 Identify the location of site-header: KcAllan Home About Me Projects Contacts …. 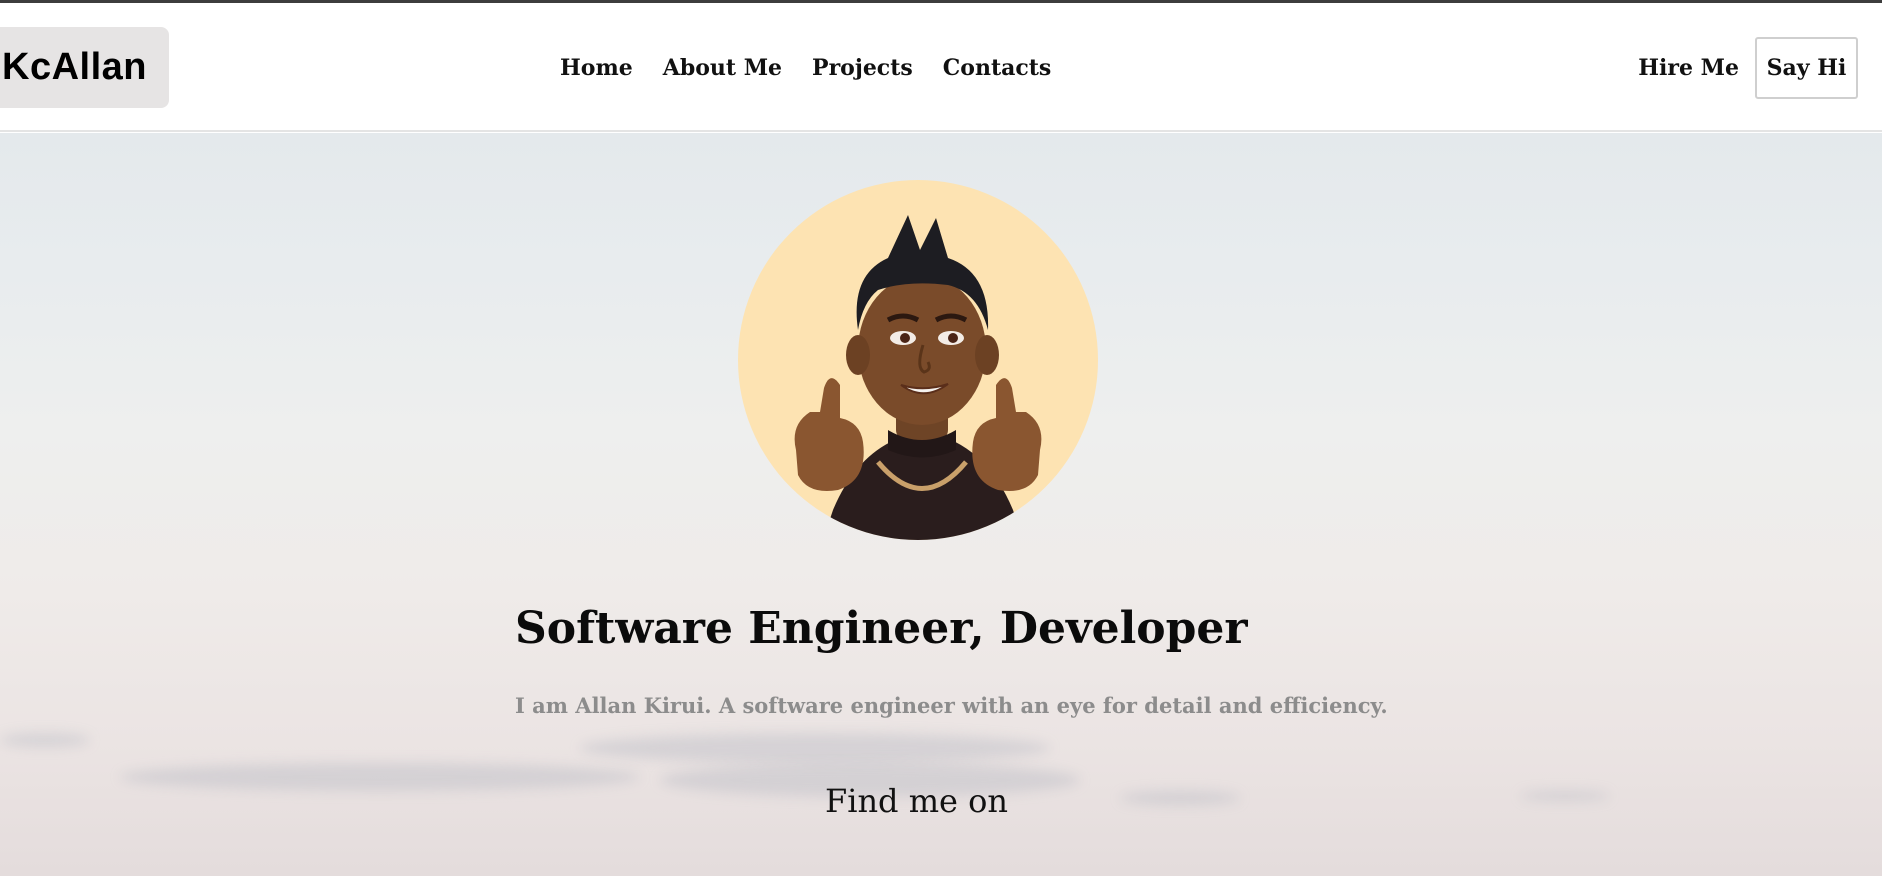
(941, 67).